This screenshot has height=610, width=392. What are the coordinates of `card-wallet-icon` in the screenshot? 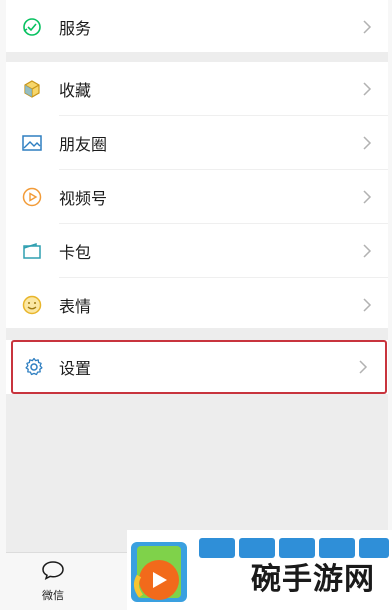 It's located at (32, 251).